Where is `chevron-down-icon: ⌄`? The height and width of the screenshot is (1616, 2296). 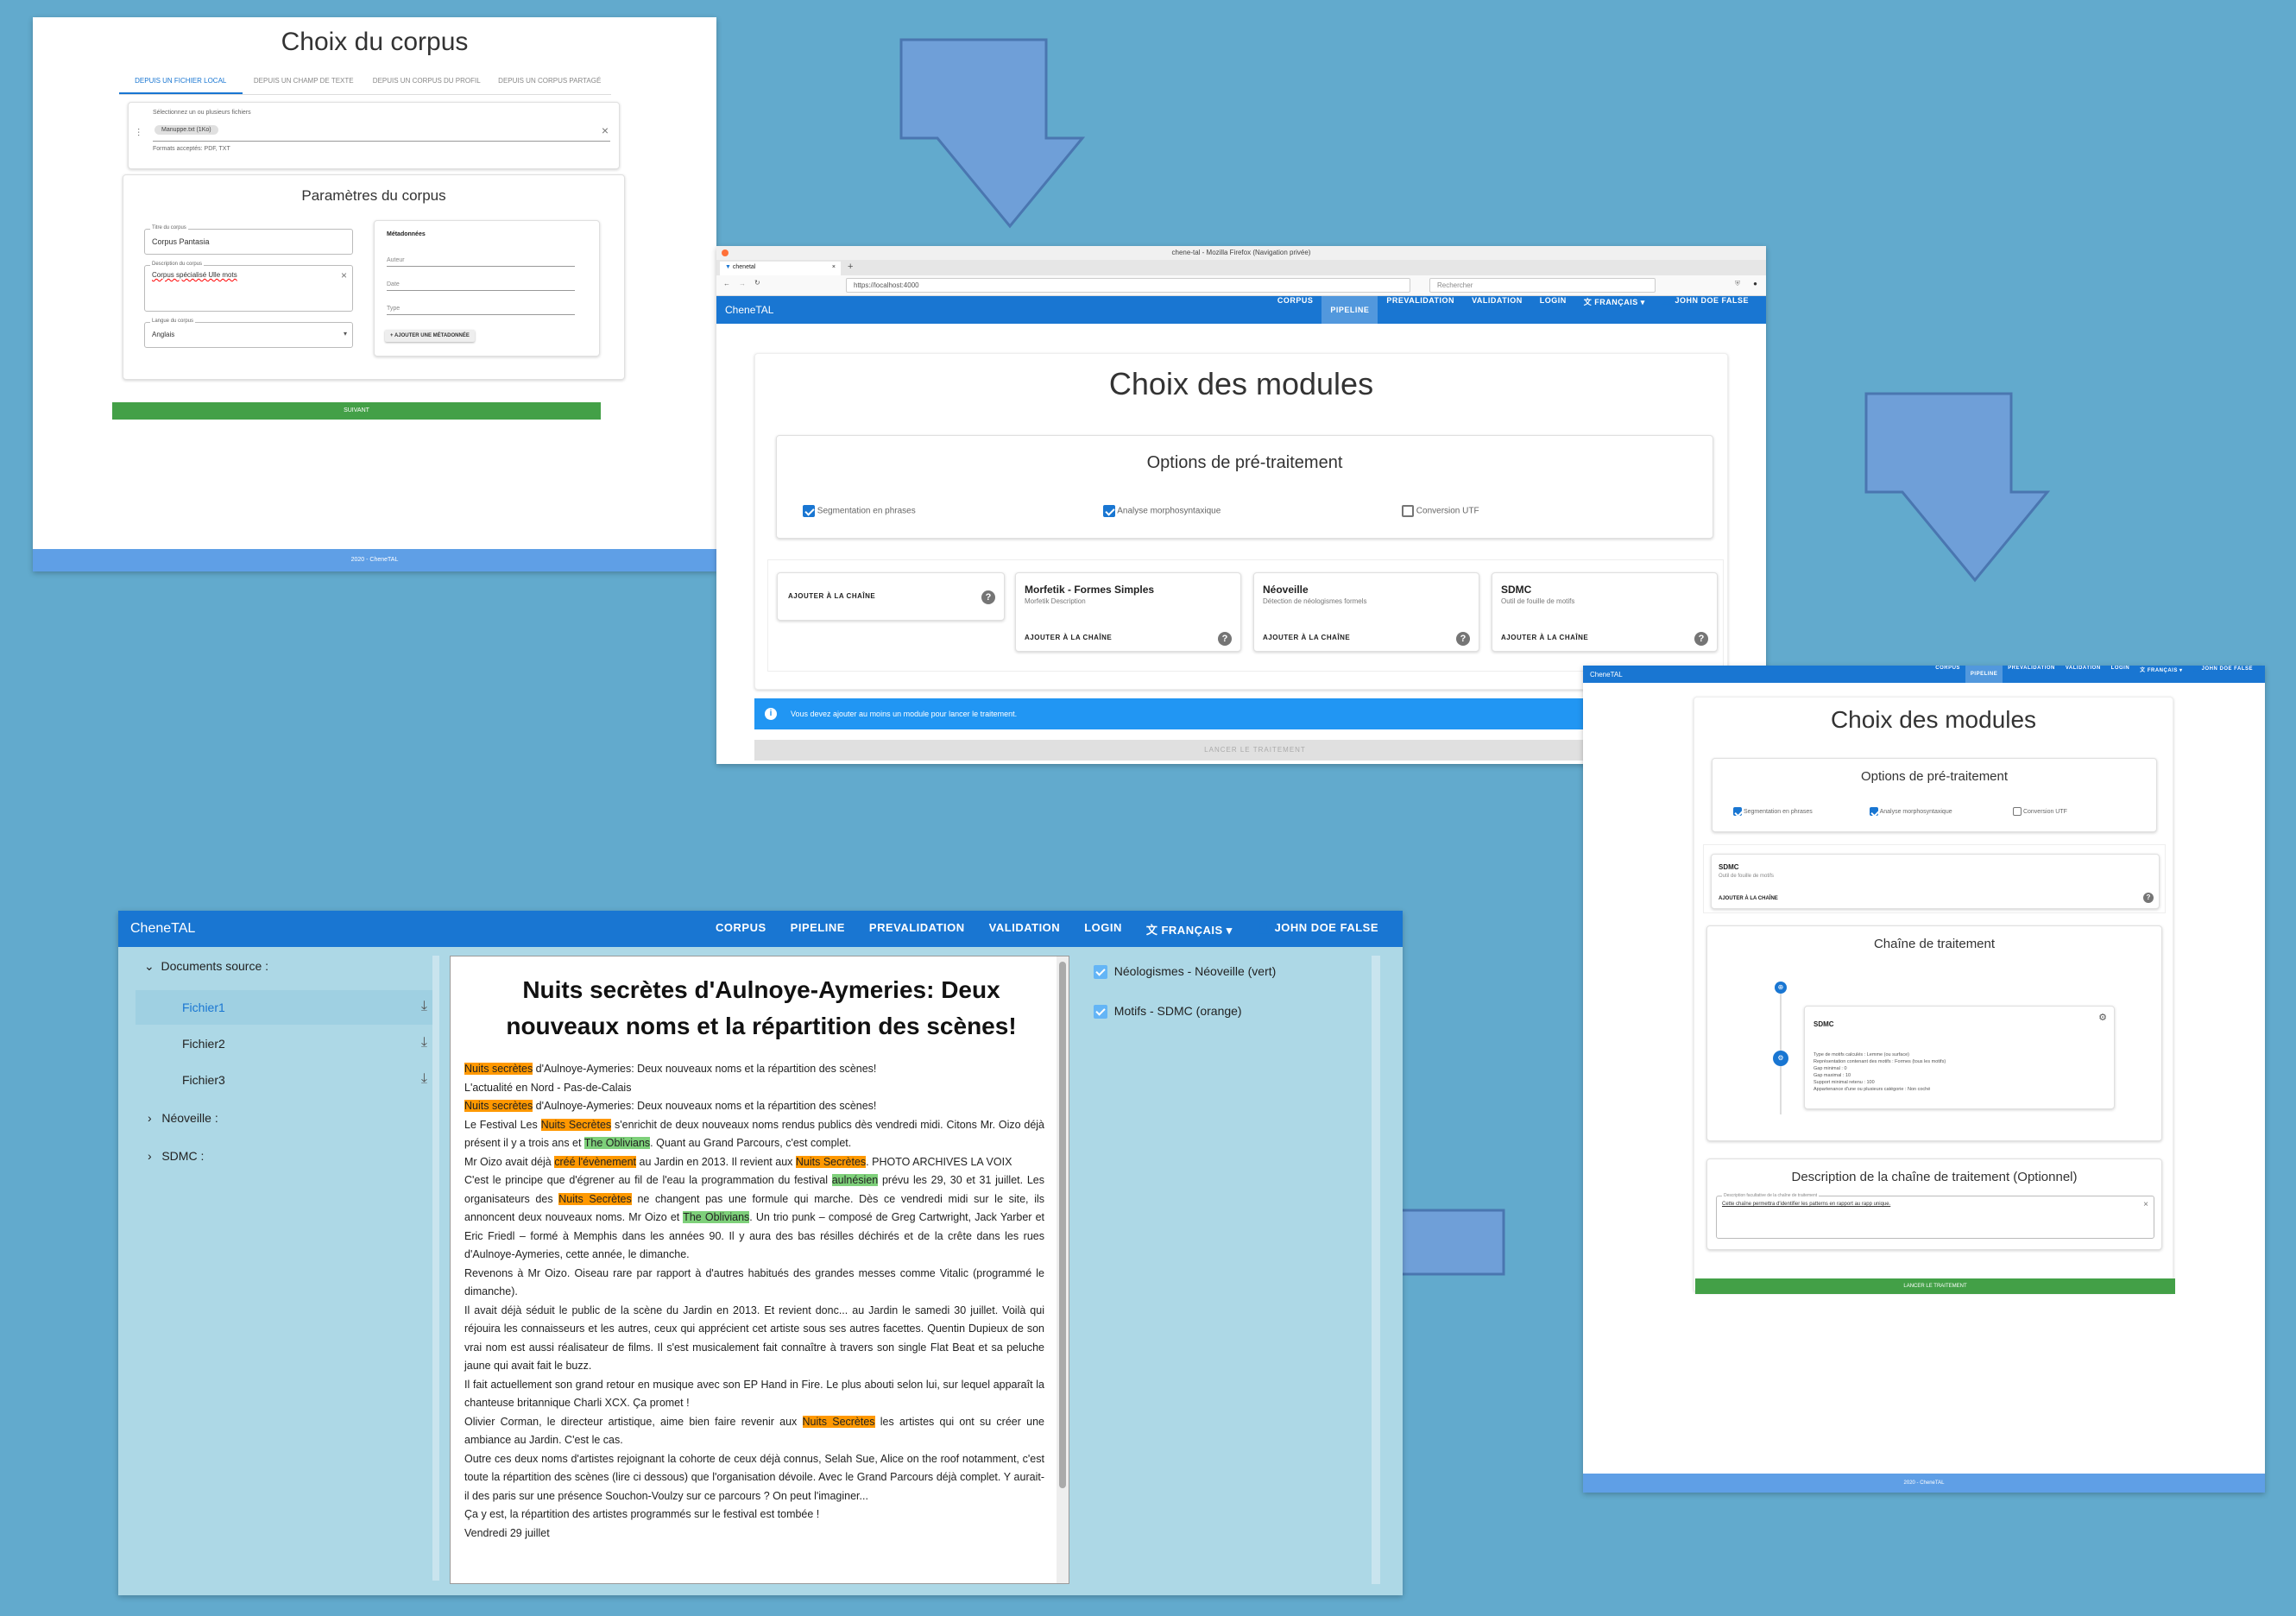 chevron-down-icon: ⌄ is located at coordinates (149, 966).